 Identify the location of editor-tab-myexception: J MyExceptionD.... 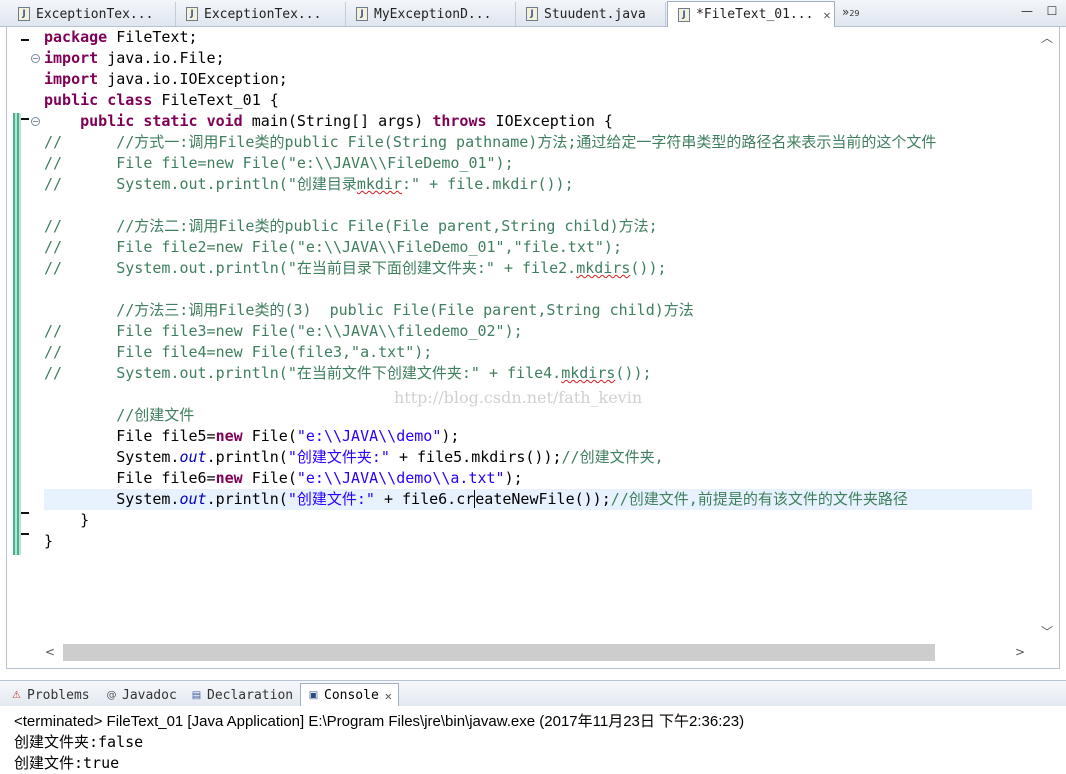
(431, 14).